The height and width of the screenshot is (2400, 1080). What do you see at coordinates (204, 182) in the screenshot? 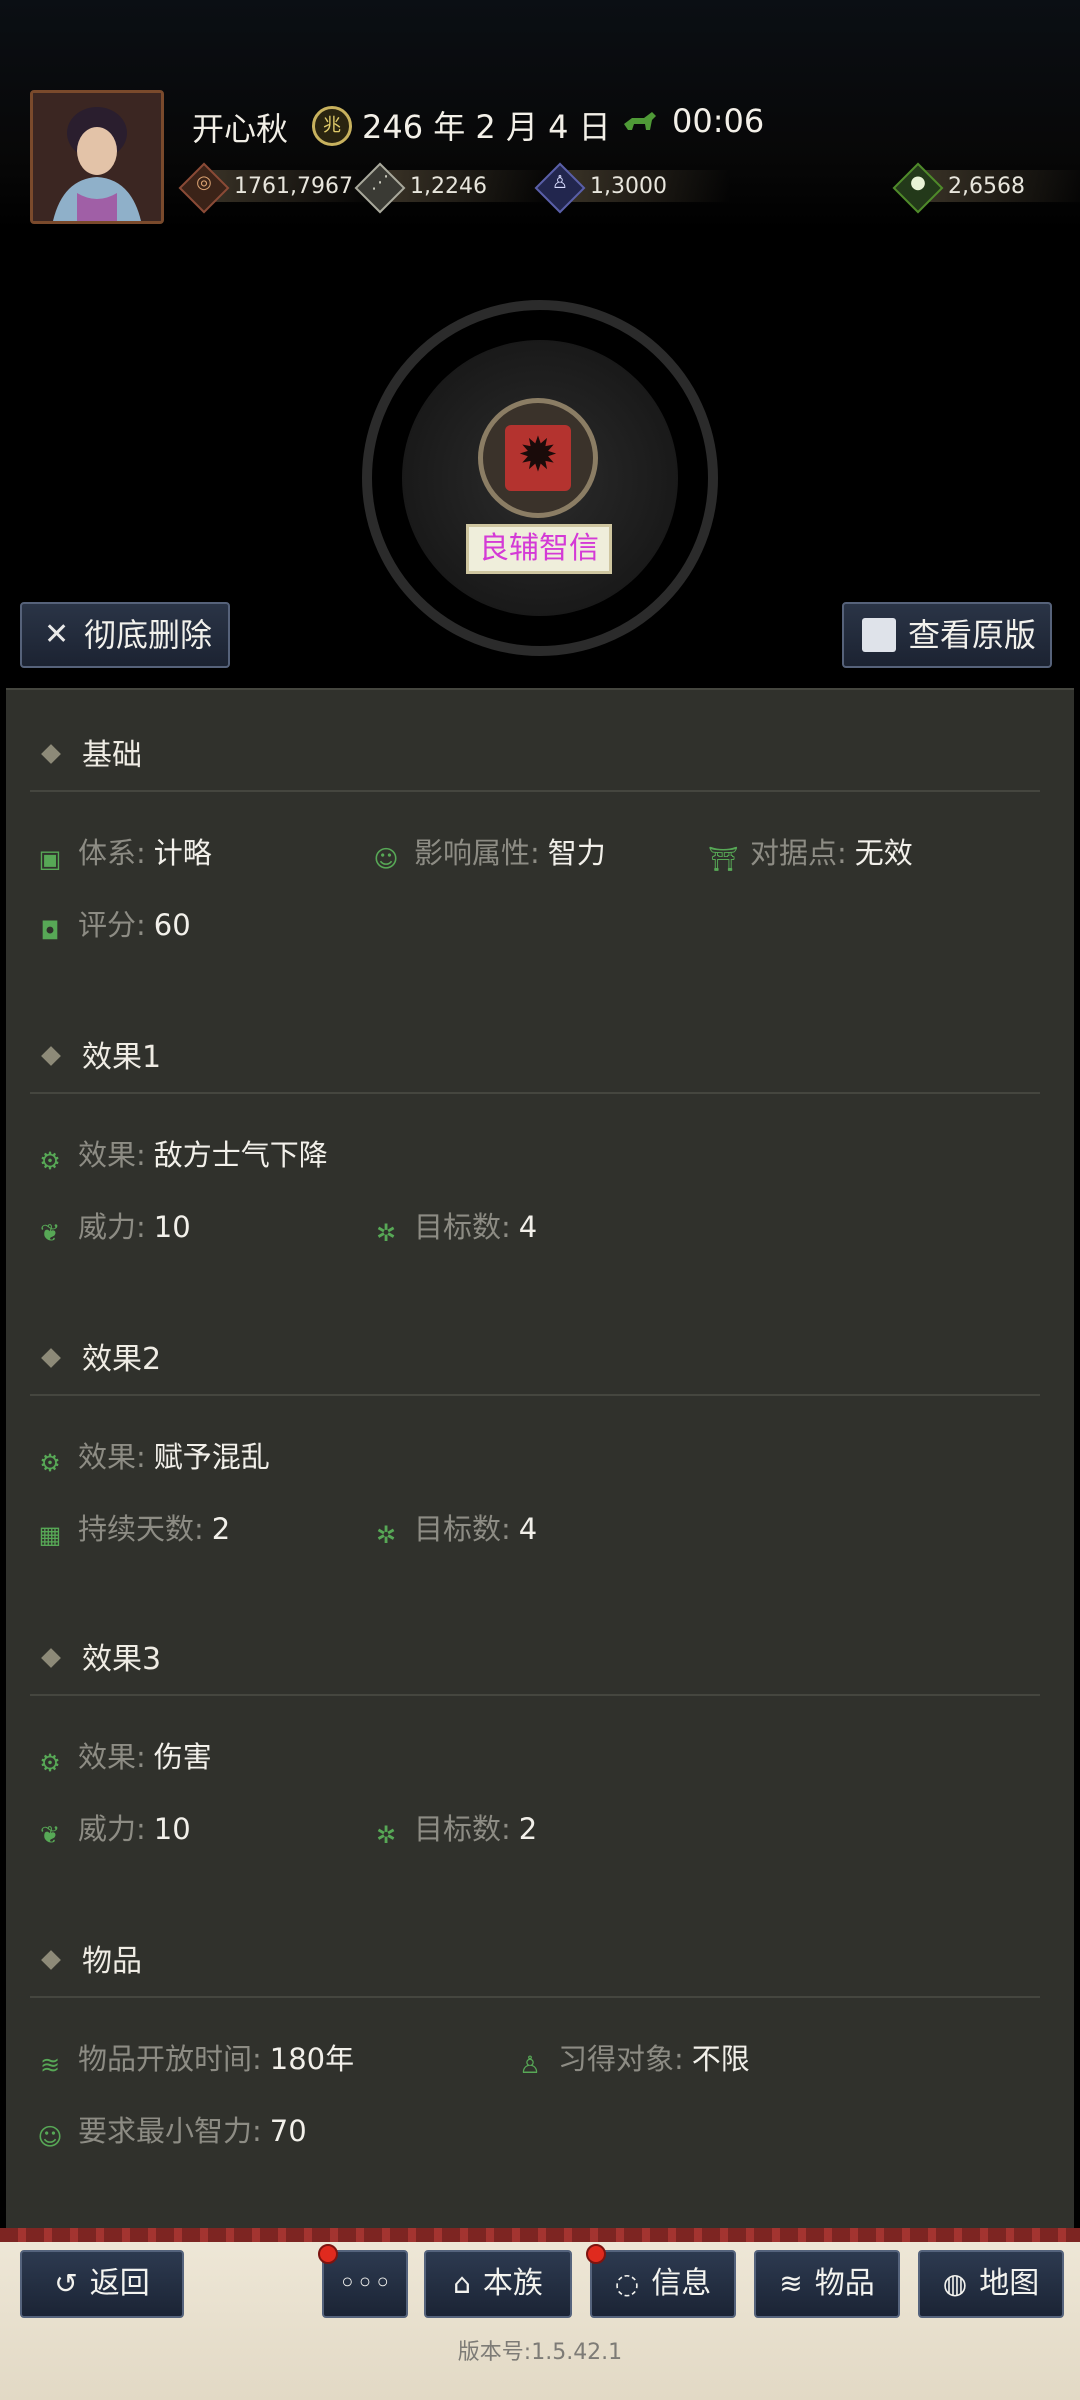
I see `coin-icon: ◎` at bounding box center [204, 182].